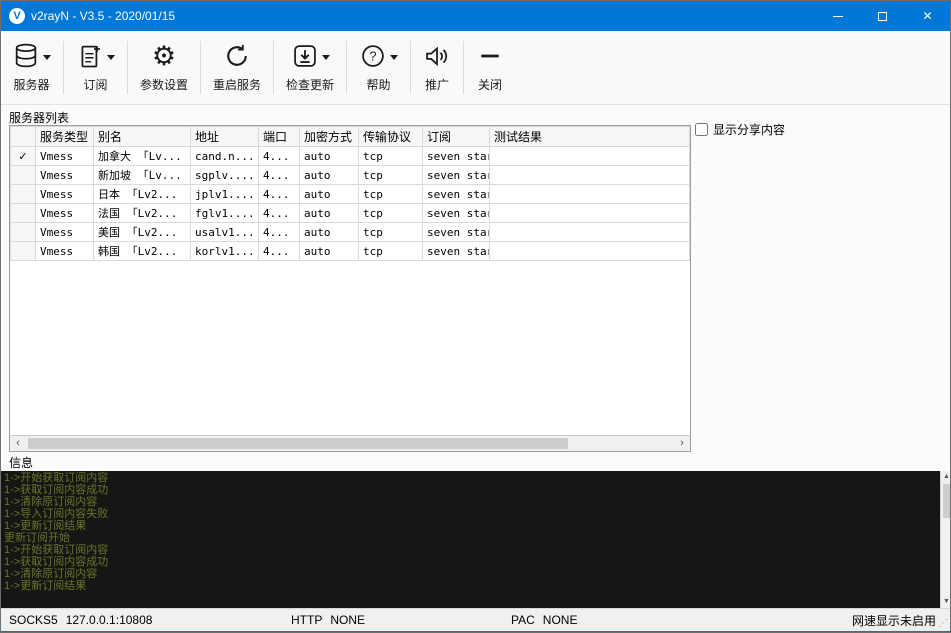 The width and height of the screenshot is (951, 633). Describe the element at coordinates (23, 156) in the screenshot. I see `row-indicator: ✓` at that location.